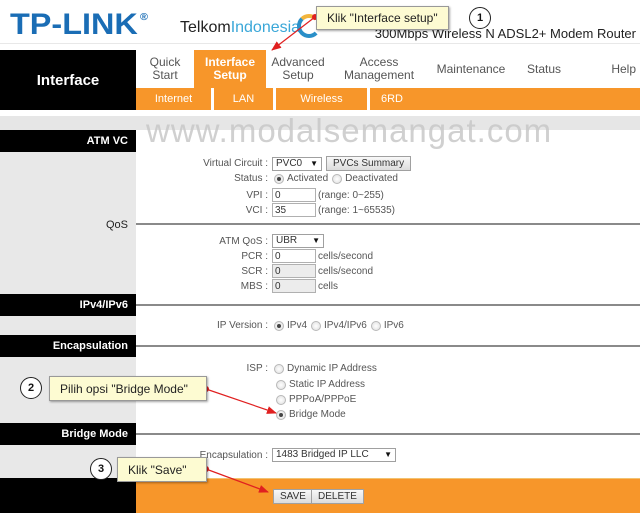  Describe the element at coordinates (346, 256) in the screenshot. I see `pcr-unit: cells/second` at that location.